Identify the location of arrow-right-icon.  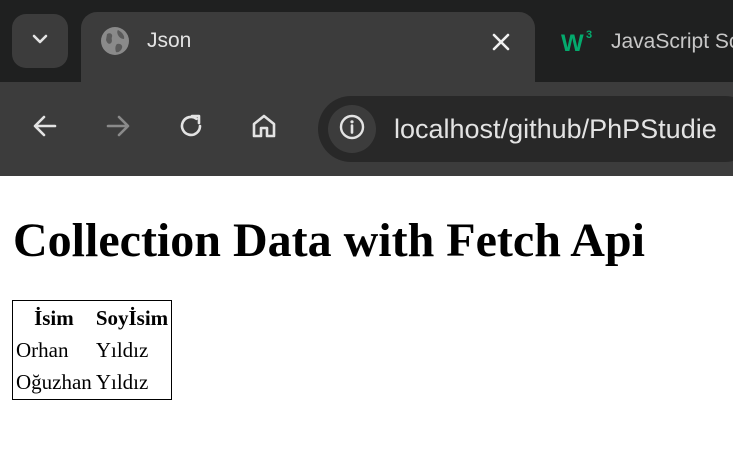
(118, 128).